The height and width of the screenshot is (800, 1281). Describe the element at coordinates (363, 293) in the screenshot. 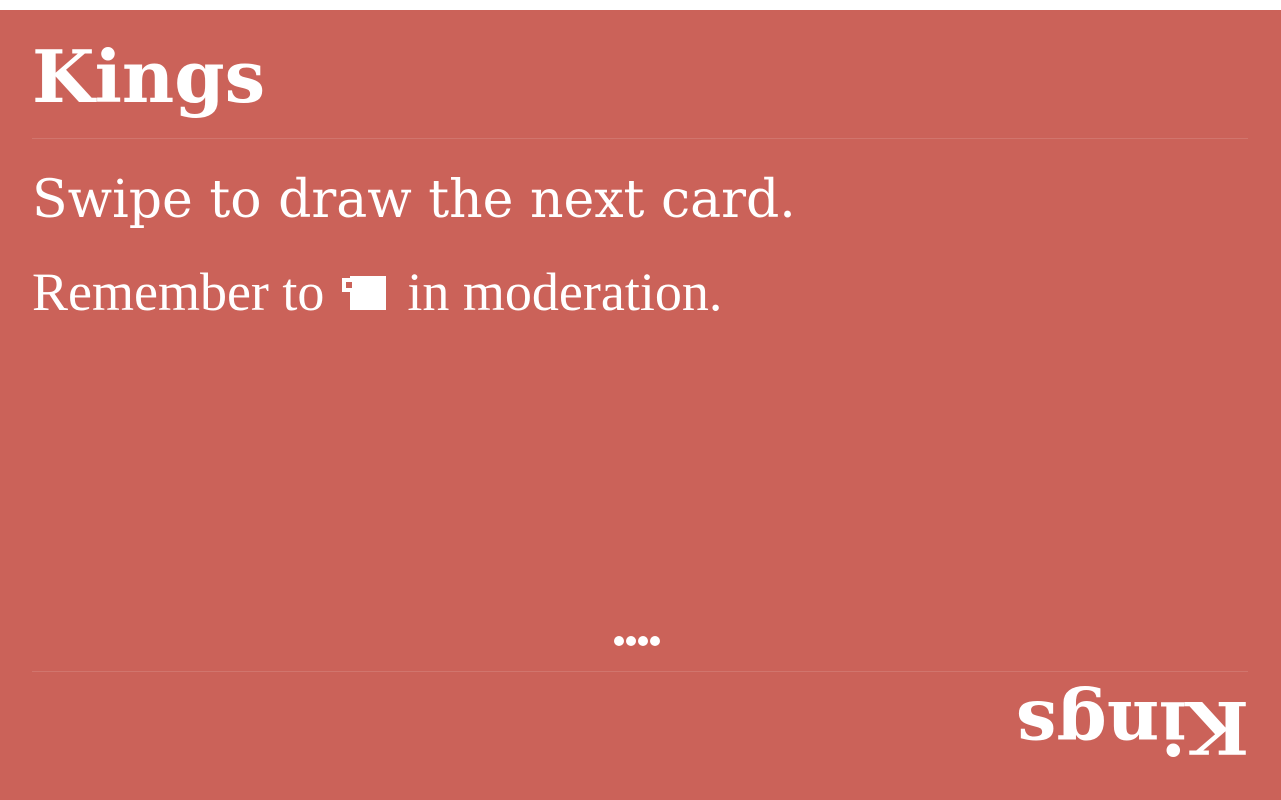

I see `drink-cup-icon` at that location.